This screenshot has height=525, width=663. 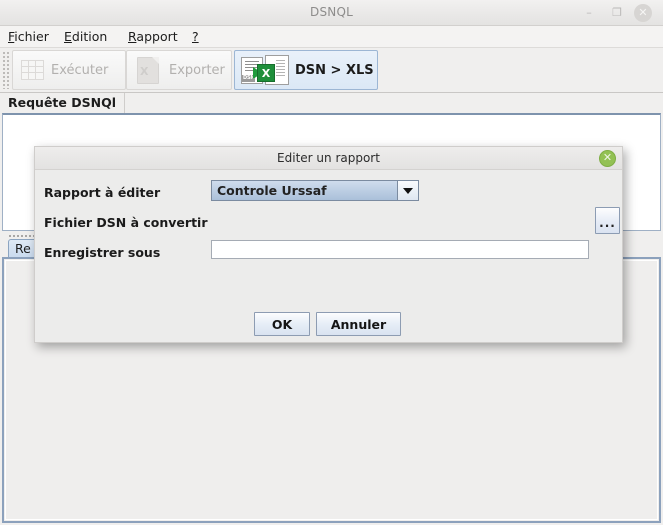 I want to click on dialog-close-button: ✕, so click(x=607, y=158).